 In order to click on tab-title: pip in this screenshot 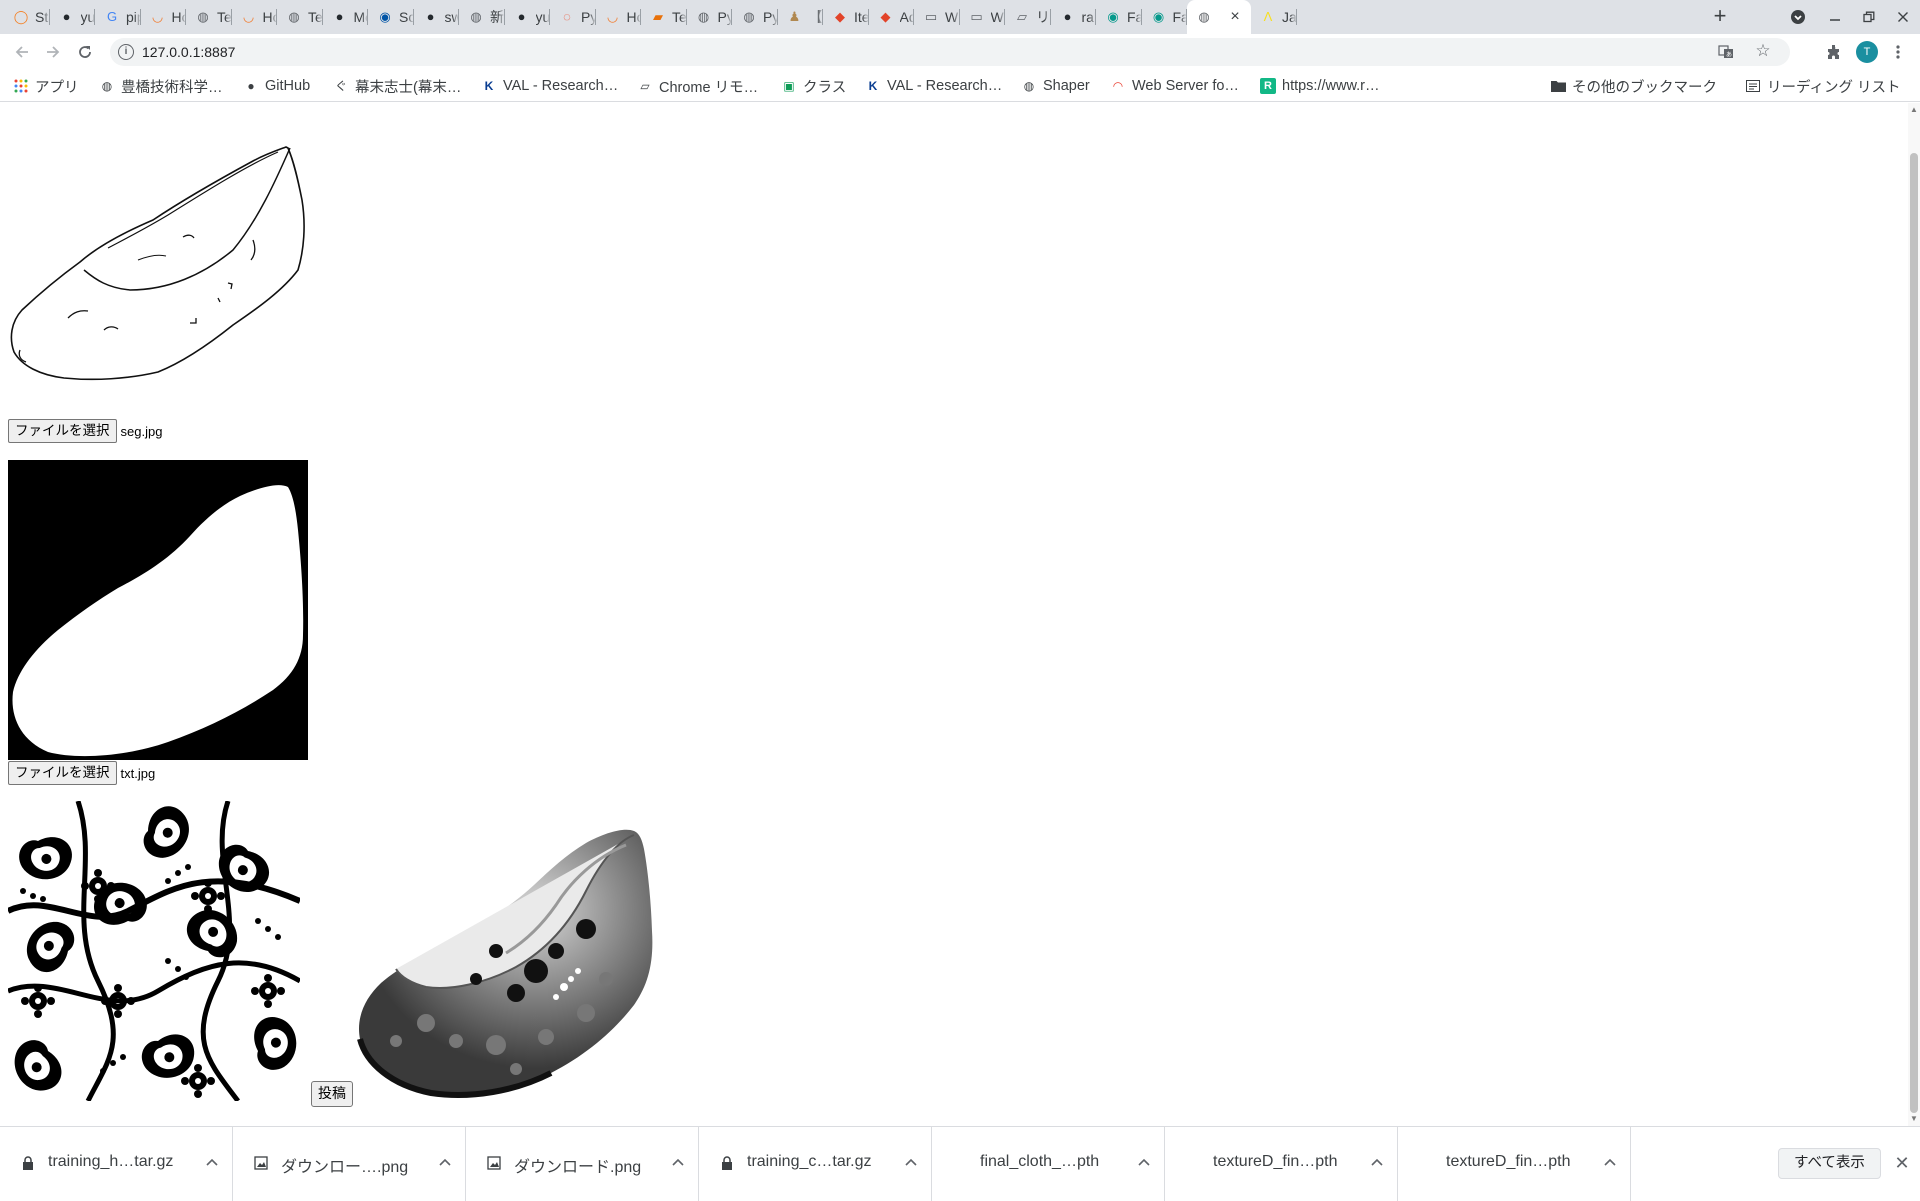, I will do `click(133, 17)`.